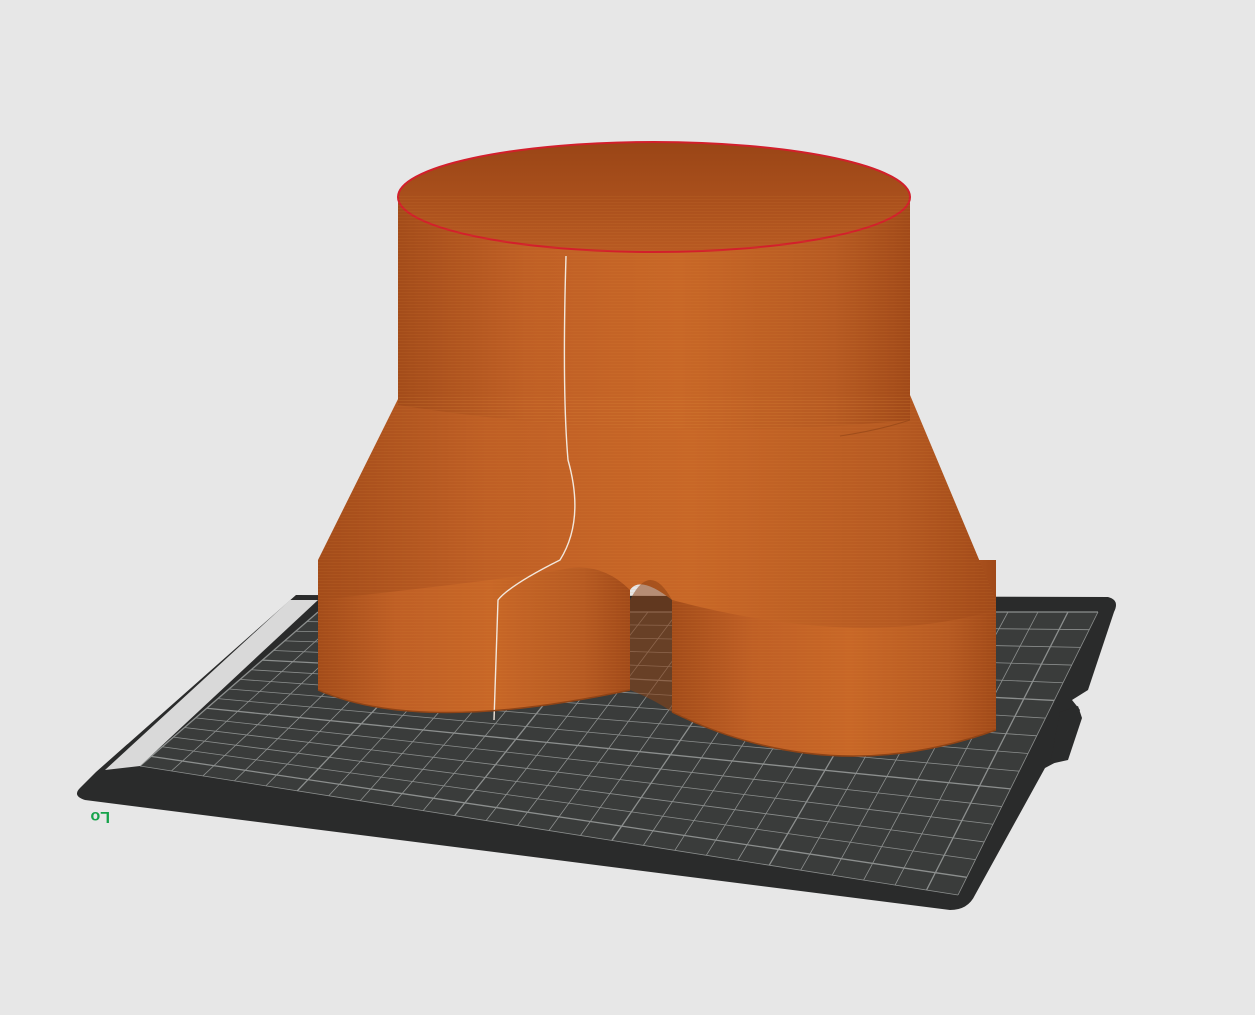 This screenshot has width=1255, height=1015. Describe the element at coordinates (100, 816) in the screenshot. I see `origin-label: Lo` at that location.